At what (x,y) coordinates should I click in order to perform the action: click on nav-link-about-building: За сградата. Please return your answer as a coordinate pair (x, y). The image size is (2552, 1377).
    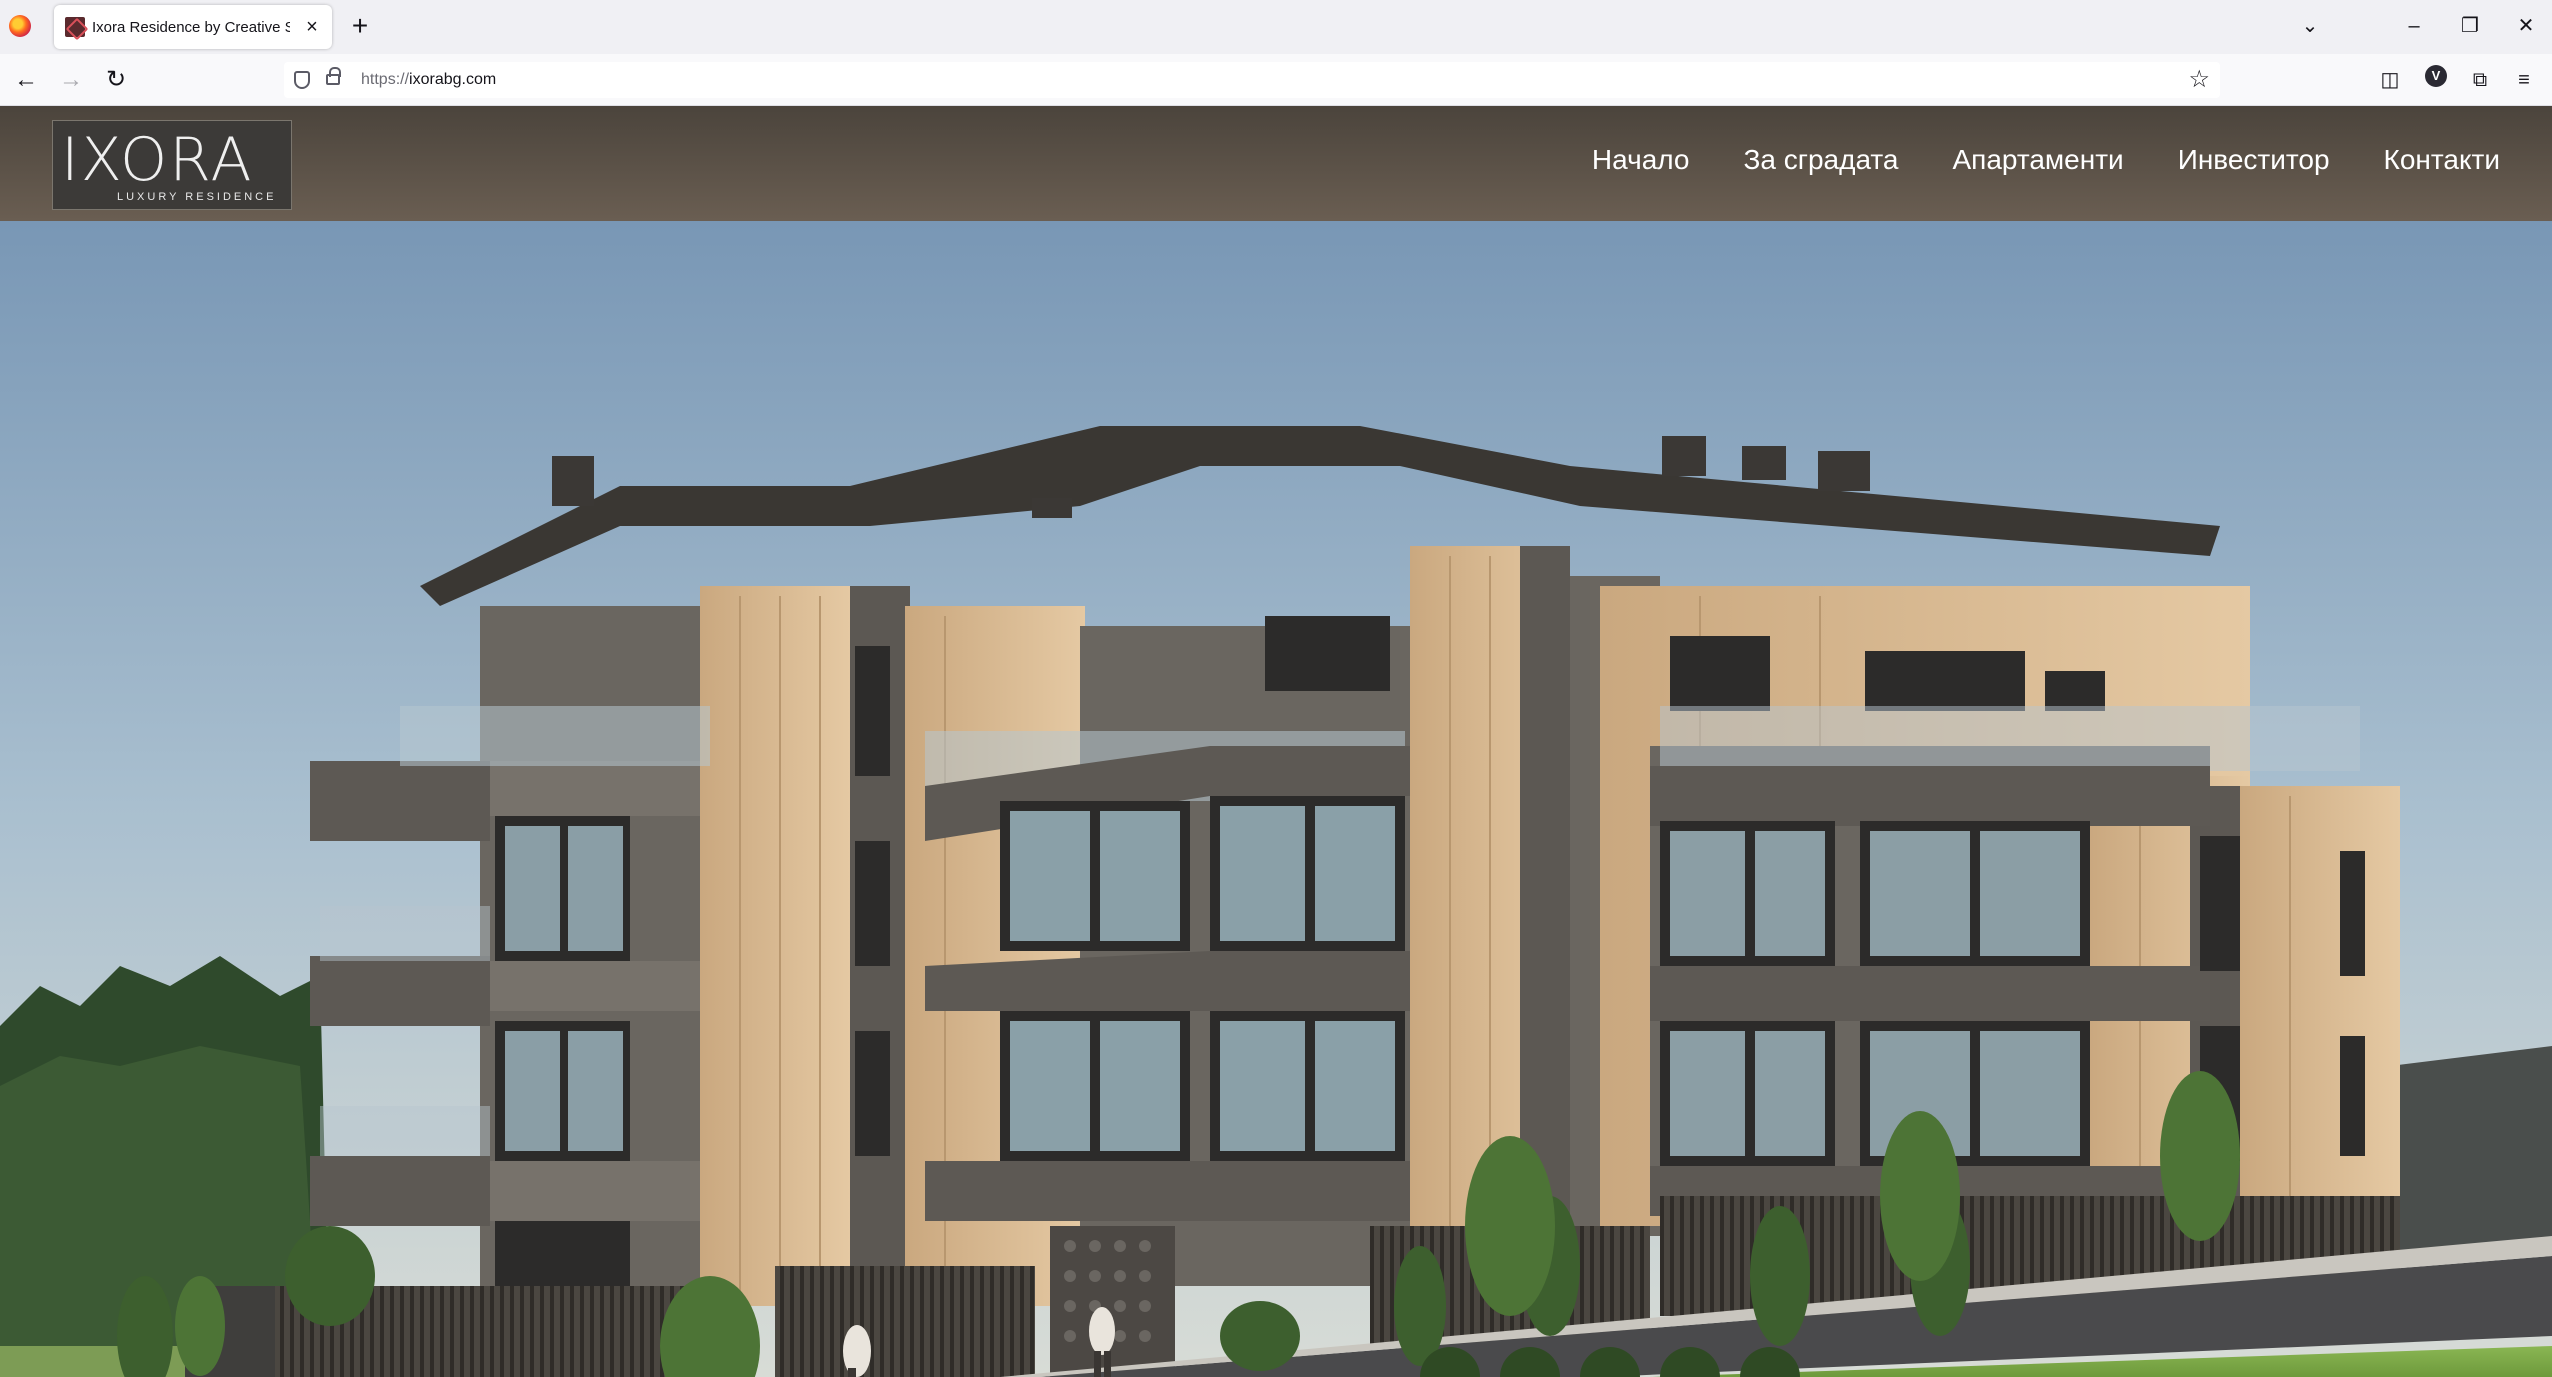
    Looking at the image, I should click on (1820, 160).